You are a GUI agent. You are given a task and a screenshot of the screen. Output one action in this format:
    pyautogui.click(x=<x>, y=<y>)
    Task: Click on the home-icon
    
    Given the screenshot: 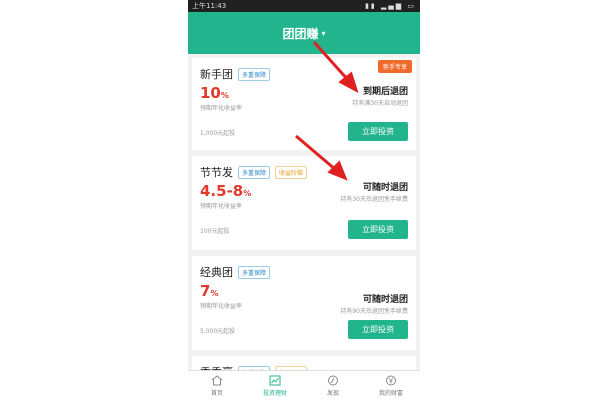 What is the action you would take?
    pyautogui.click(x=217, y=379)
    